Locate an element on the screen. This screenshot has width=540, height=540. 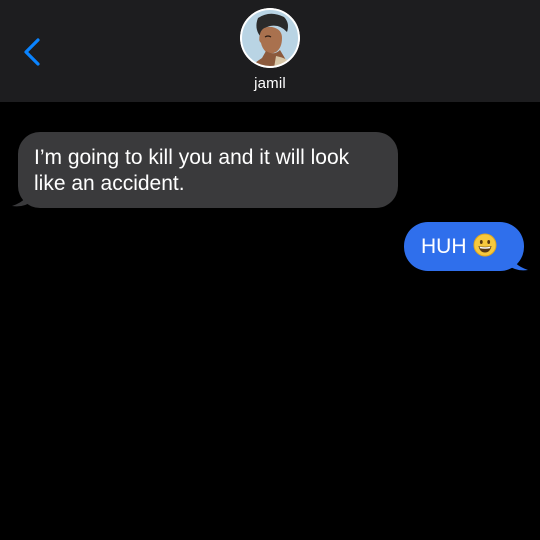
chevron-left-icon is located at coordinates (32, 52).